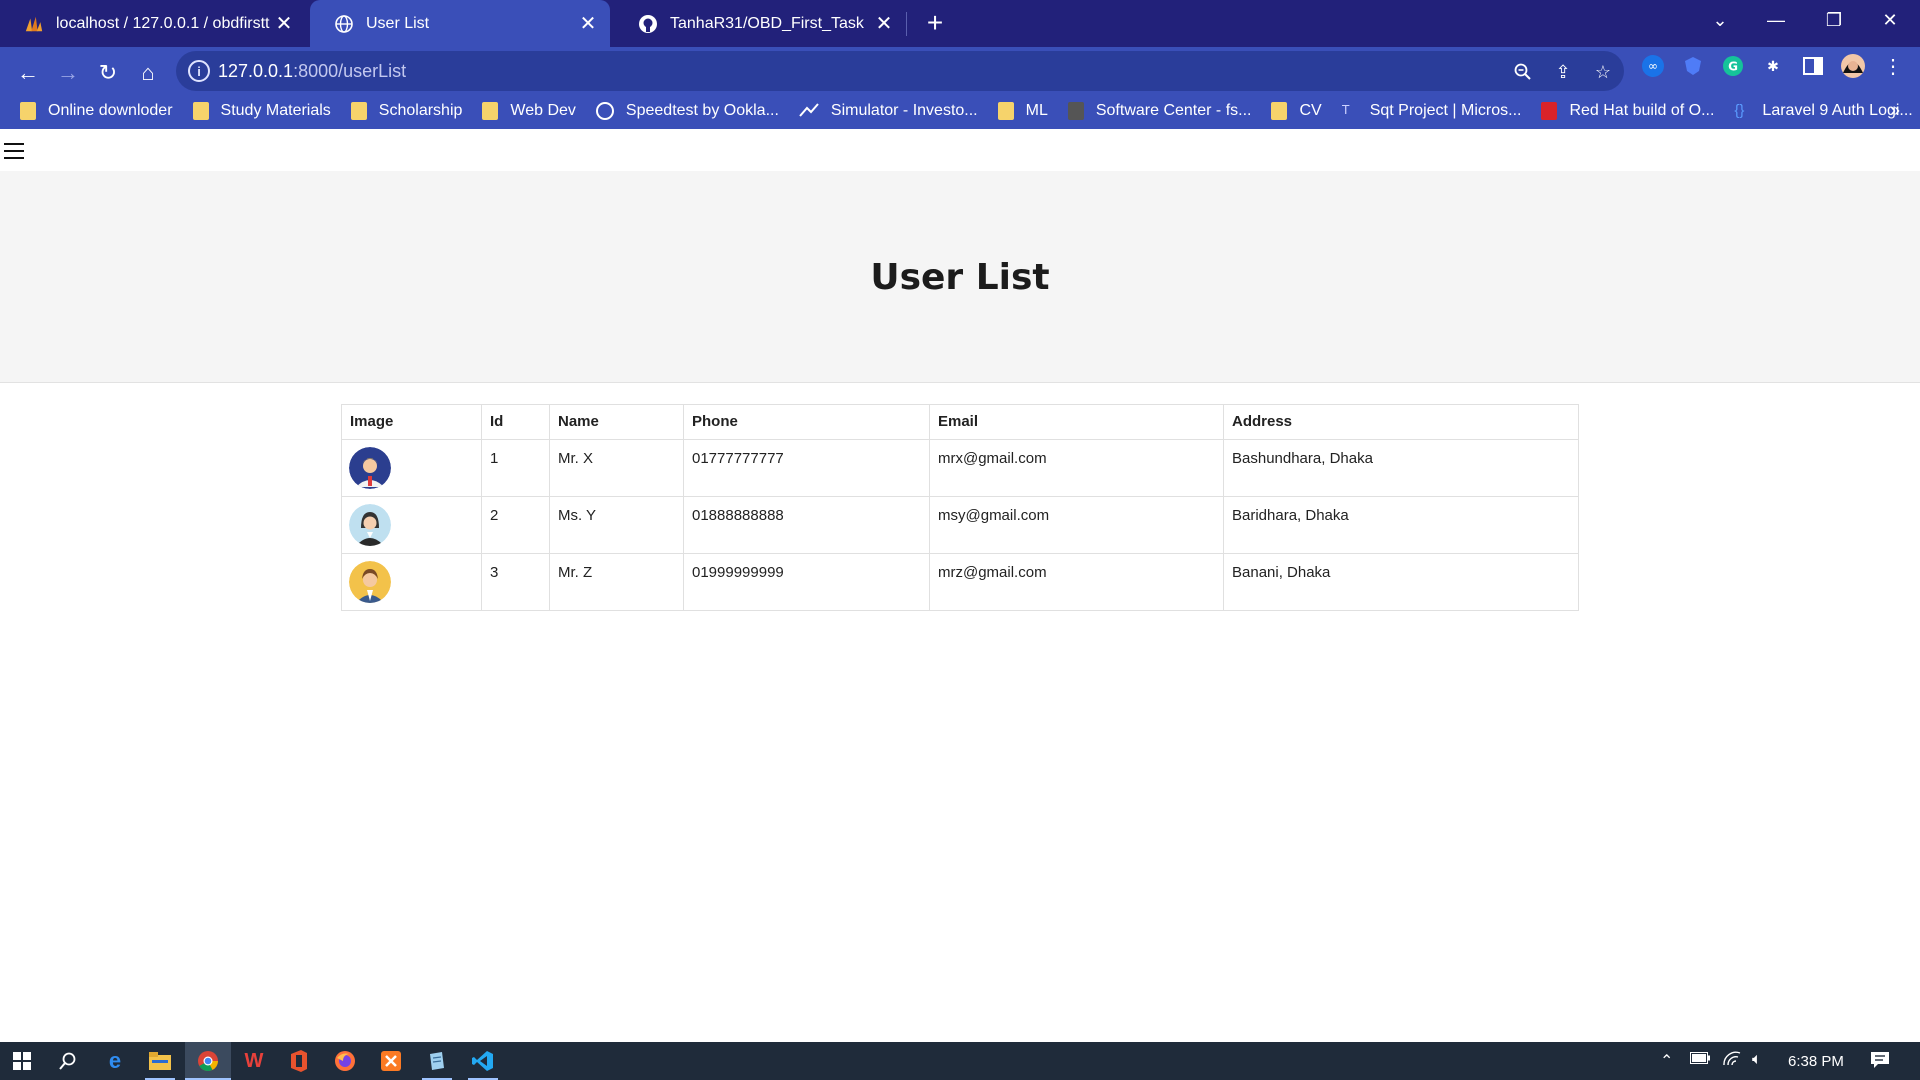  Describe the element at coordinates (1813, 66) in the screenshot. I see `side-panel-icon` at that location.